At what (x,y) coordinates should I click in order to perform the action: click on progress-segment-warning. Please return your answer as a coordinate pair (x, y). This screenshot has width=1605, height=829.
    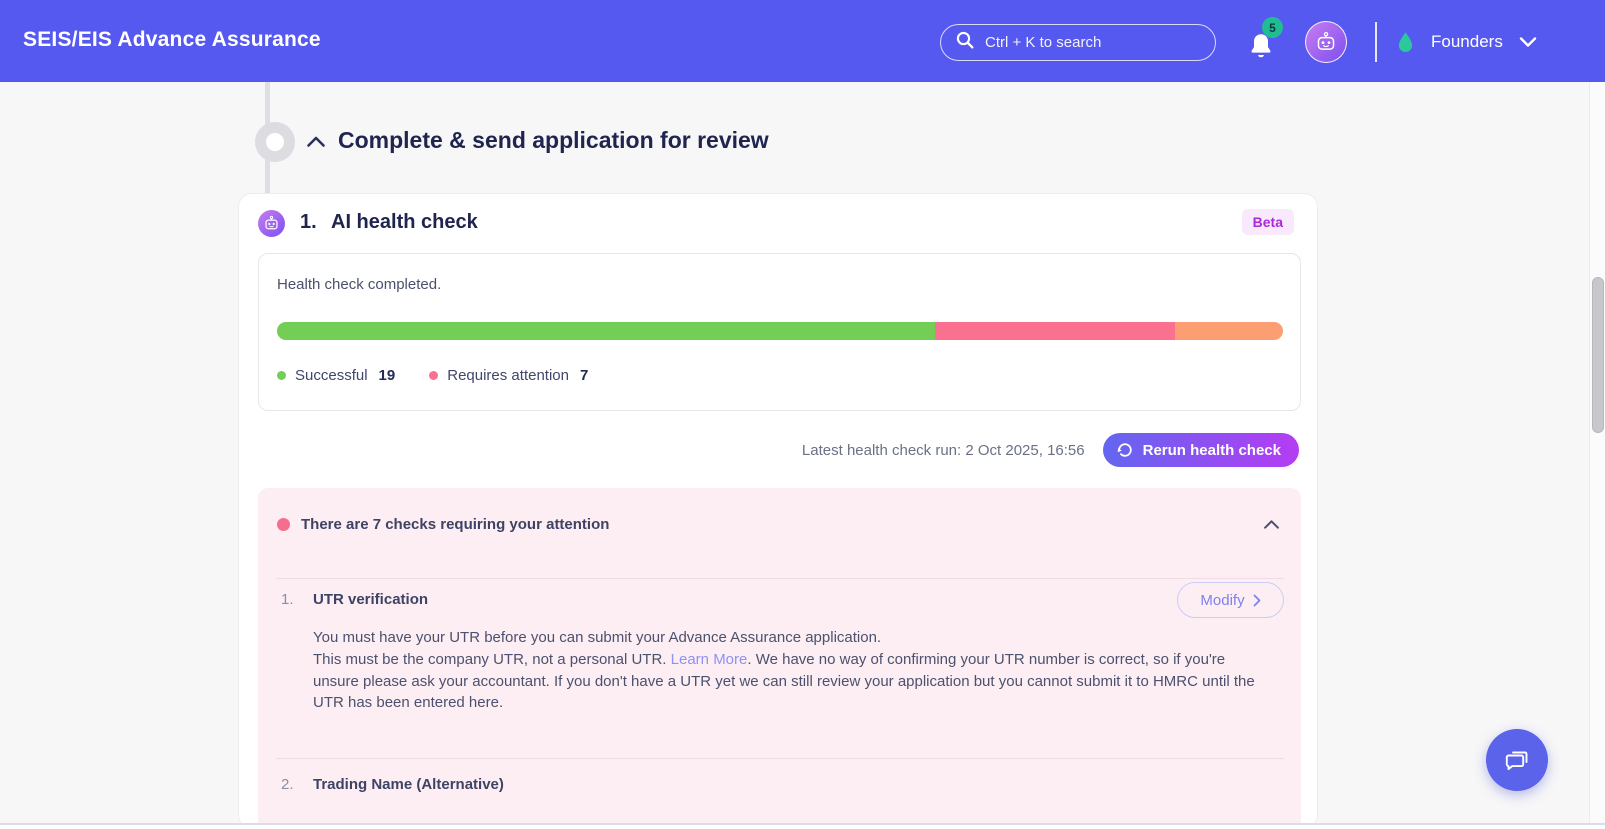
    Looking at the image, I should click on (1229, 331).